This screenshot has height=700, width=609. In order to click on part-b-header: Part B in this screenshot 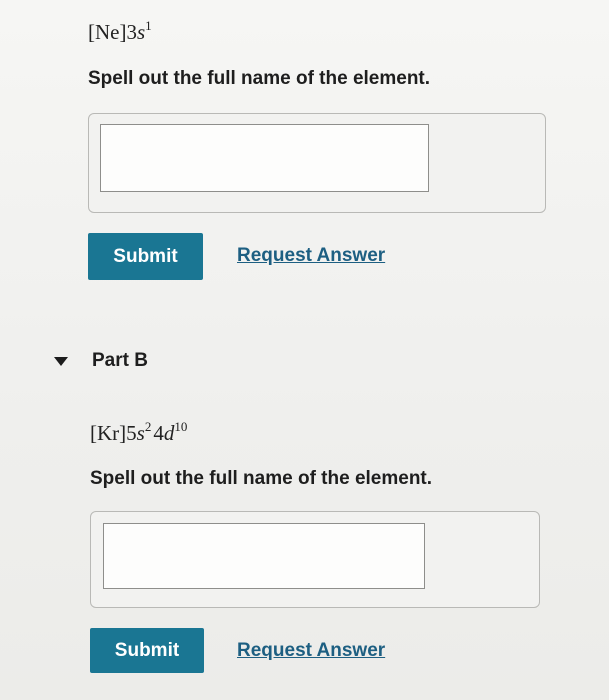, I will do `click(101, 361)`.